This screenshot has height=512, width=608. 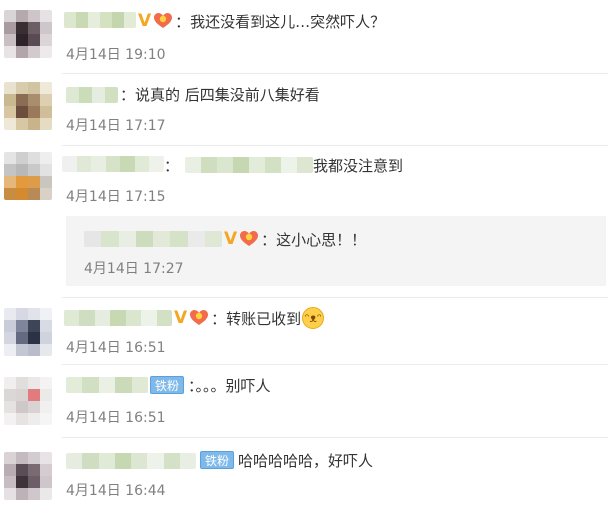 I want to click on comment-item: 铁粉 ：。。。别吓人 4月14日 16:51, so click(x=304, y=401).